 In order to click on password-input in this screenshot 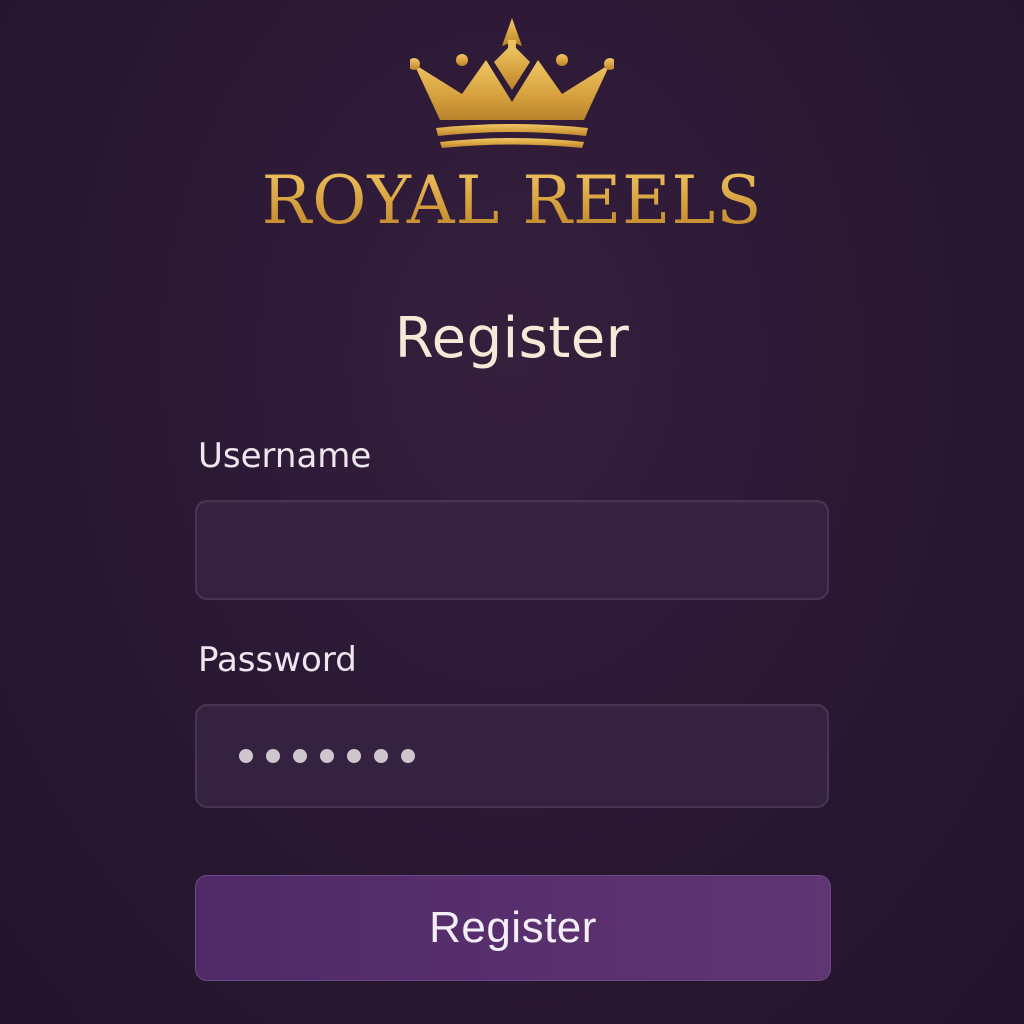, I will do `click(512, 756)`.